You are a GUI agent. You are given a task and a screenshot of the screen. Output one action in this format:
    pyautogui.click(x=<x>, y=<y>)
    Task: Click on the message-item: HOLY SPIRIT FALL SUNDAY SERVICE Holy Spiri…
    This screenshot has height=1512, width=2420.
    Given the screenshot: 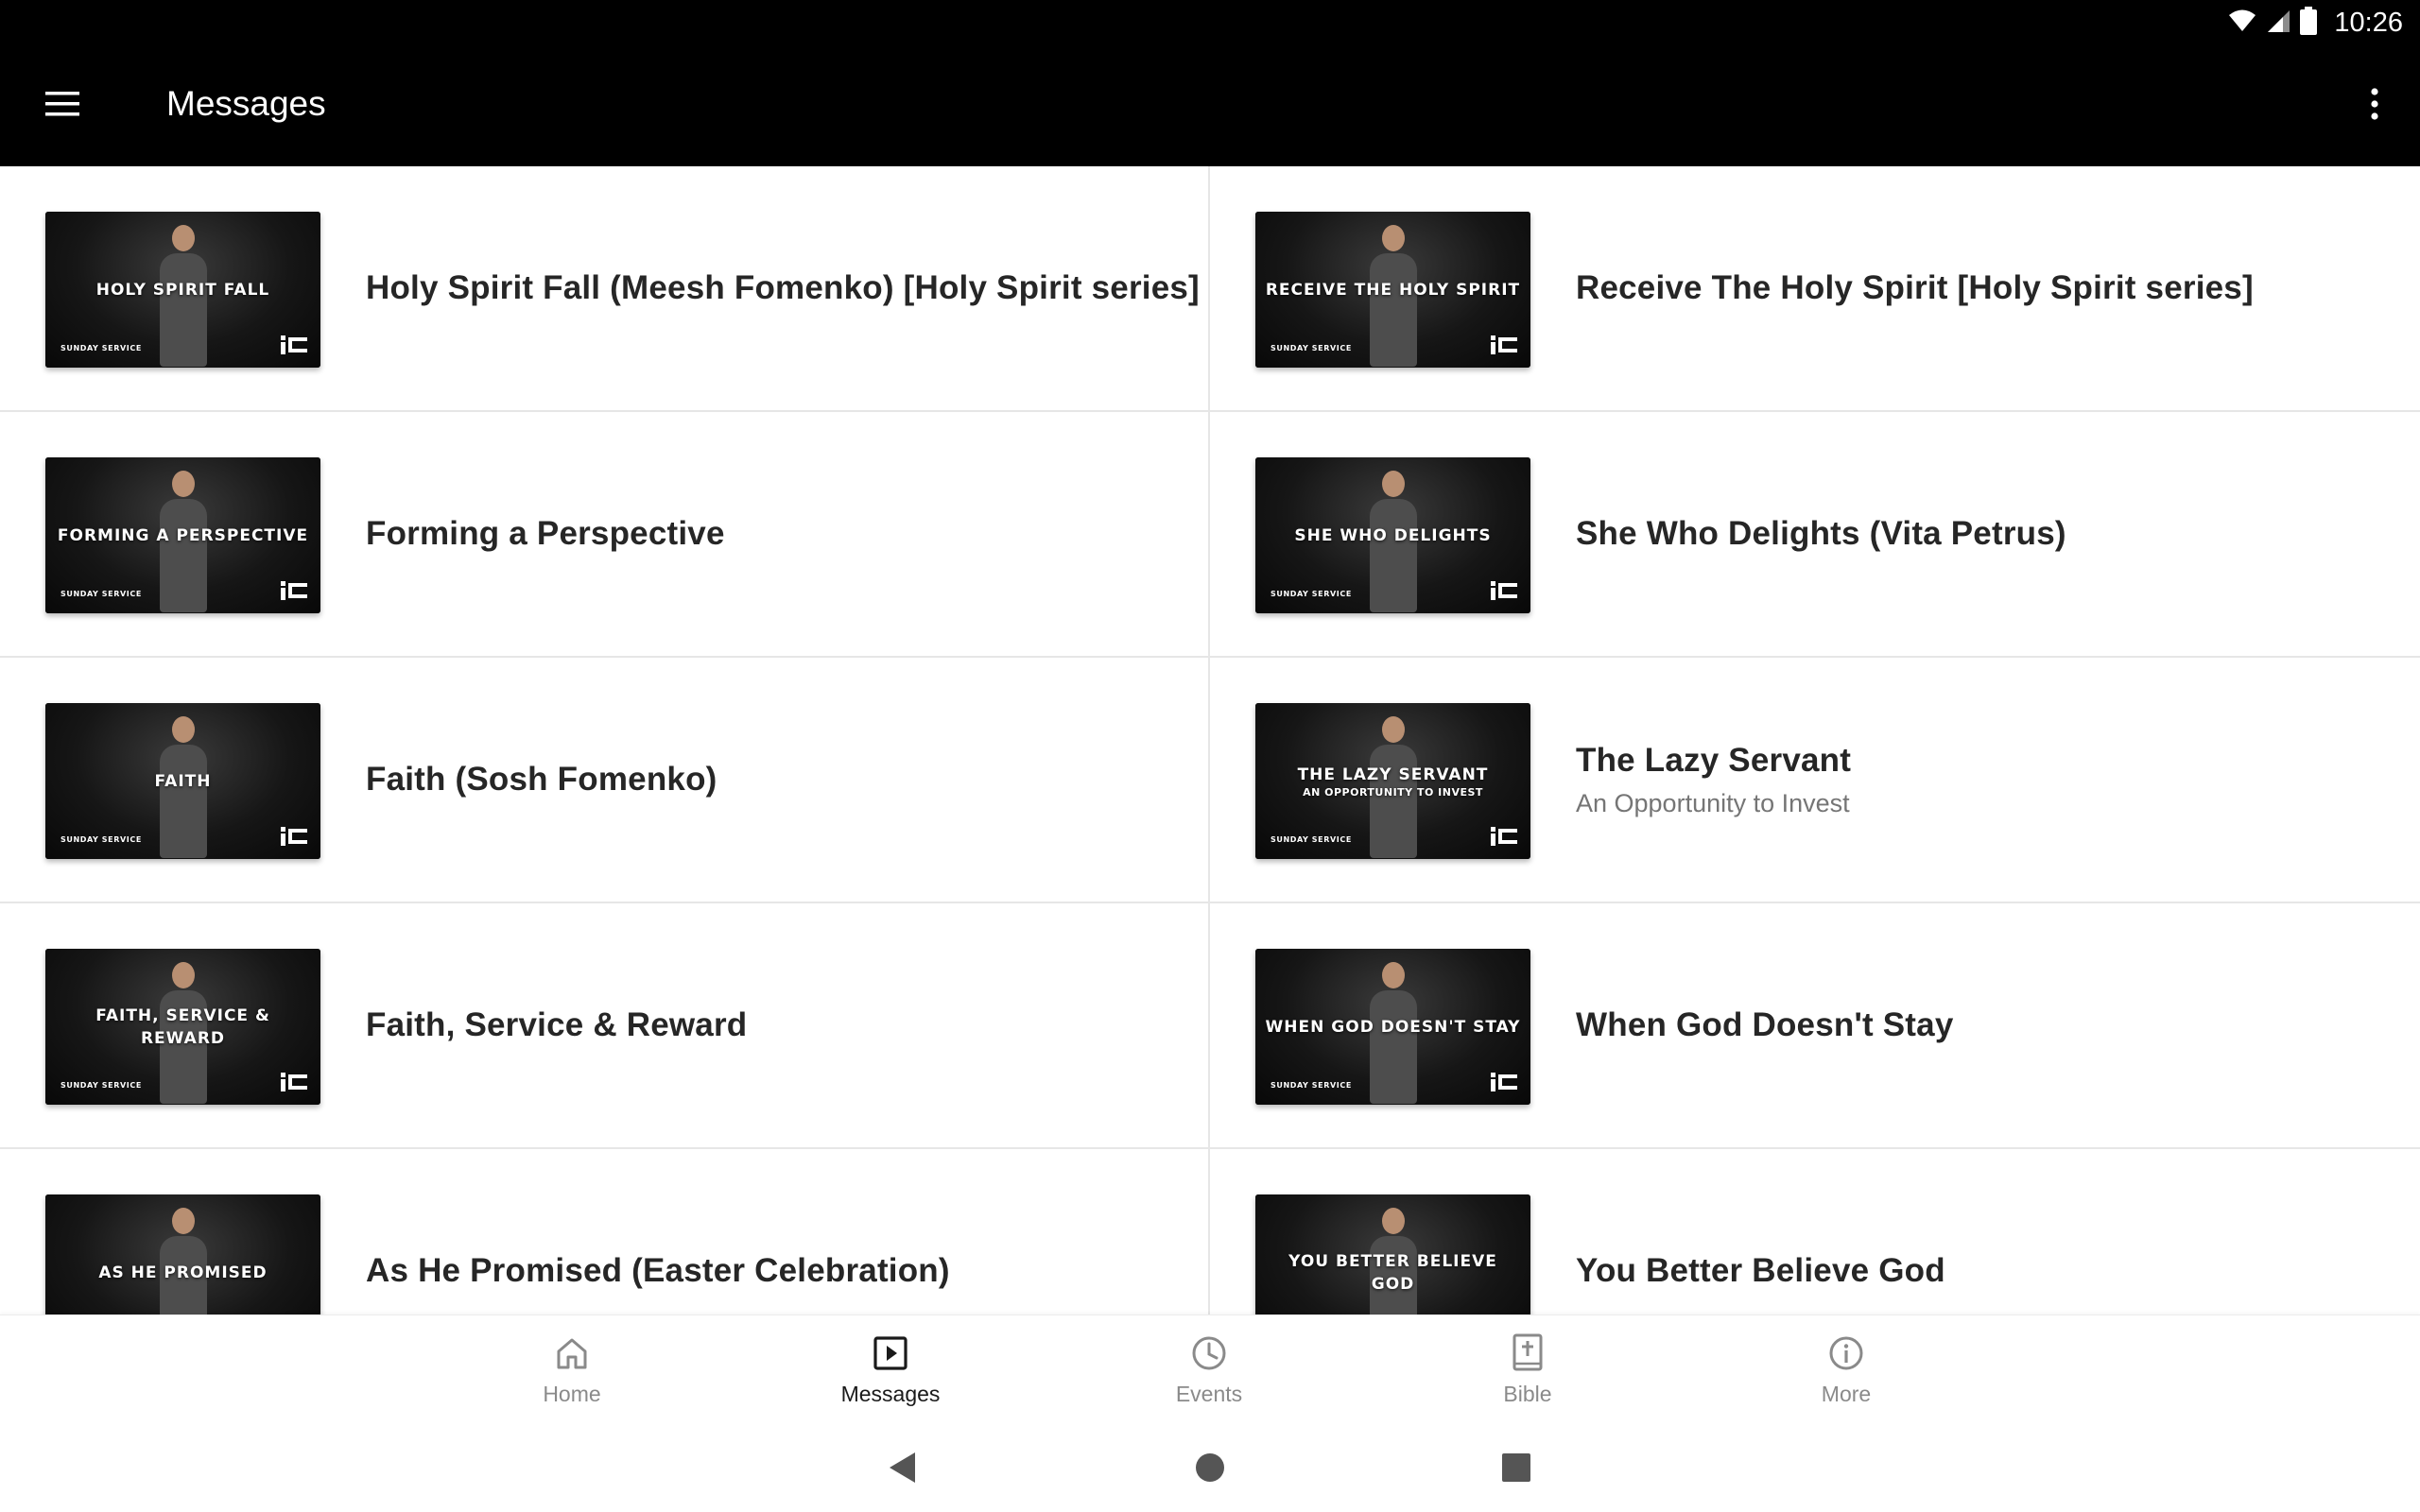 What is the action you would take?
    pyautogui.click(x=605, y=289)
    